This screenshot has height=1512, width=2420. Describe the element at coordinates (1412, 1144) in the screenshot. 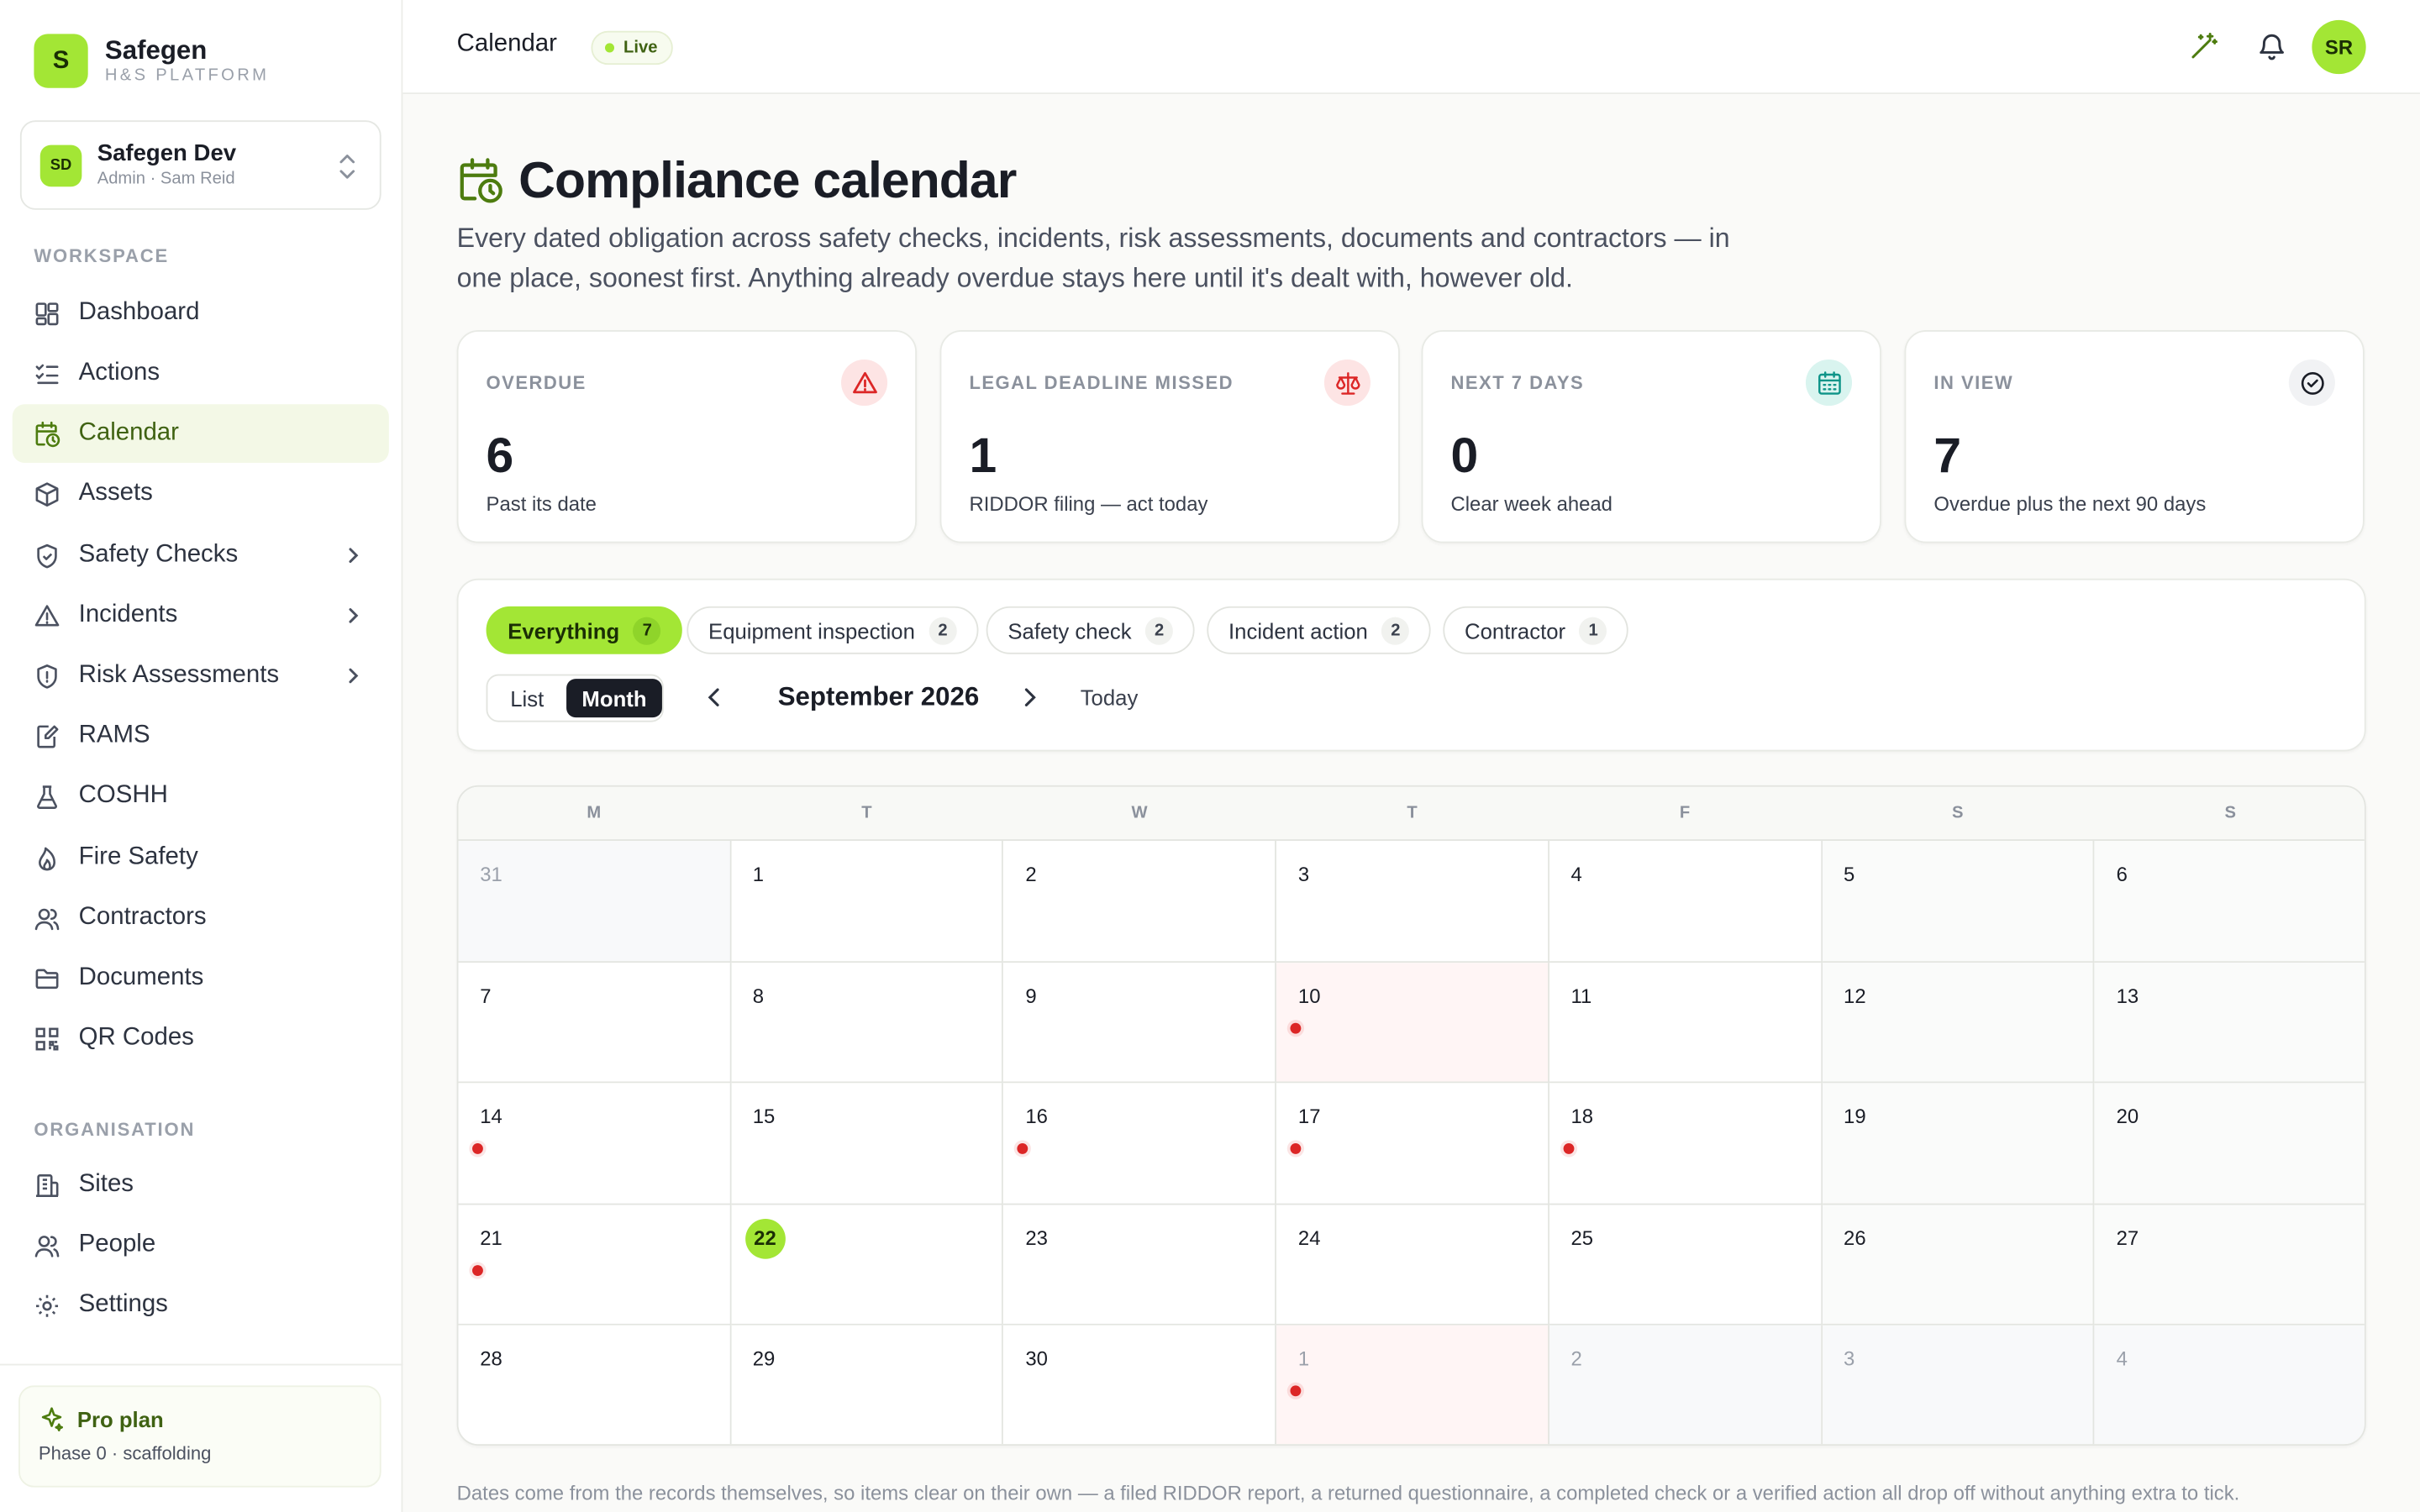

I see `calendar-day-cell: 17` at that location.